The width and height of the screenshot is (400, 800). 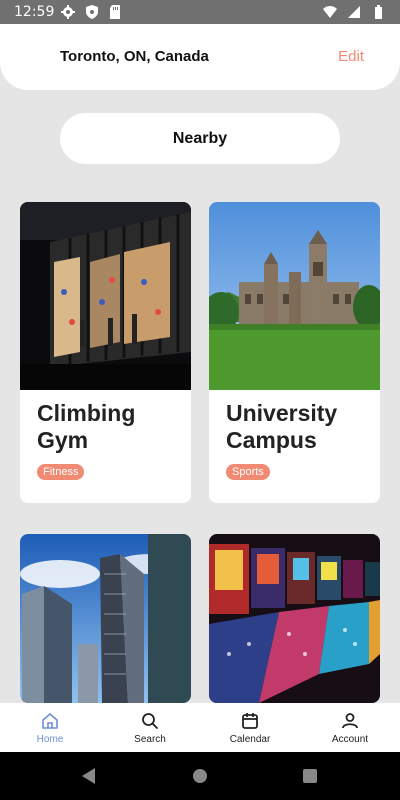 What do you see at coordinates (68, 12) in the screenshot?
I see `gear-icon` at bounding box center [68, 12].